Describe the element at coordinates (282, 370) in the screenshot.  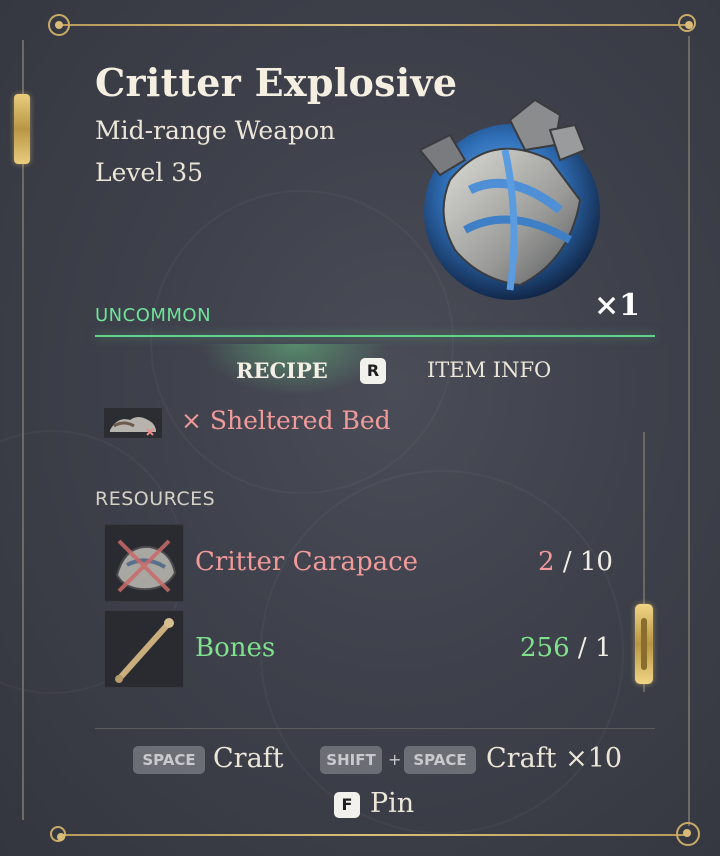
I see `tab-recipe: RECIPE` at that location.